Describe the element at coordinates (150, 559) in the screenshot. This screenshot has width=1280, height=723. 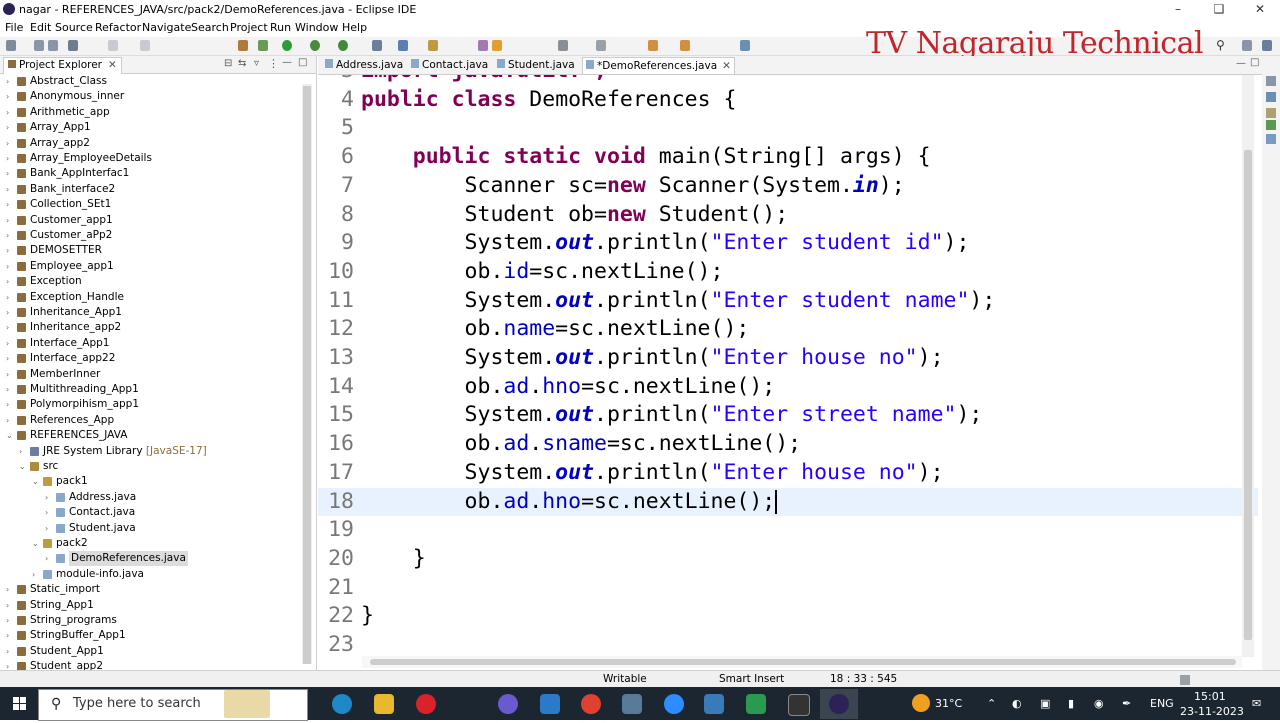
I see `tree-item: › DemoReferences.java` at that location.